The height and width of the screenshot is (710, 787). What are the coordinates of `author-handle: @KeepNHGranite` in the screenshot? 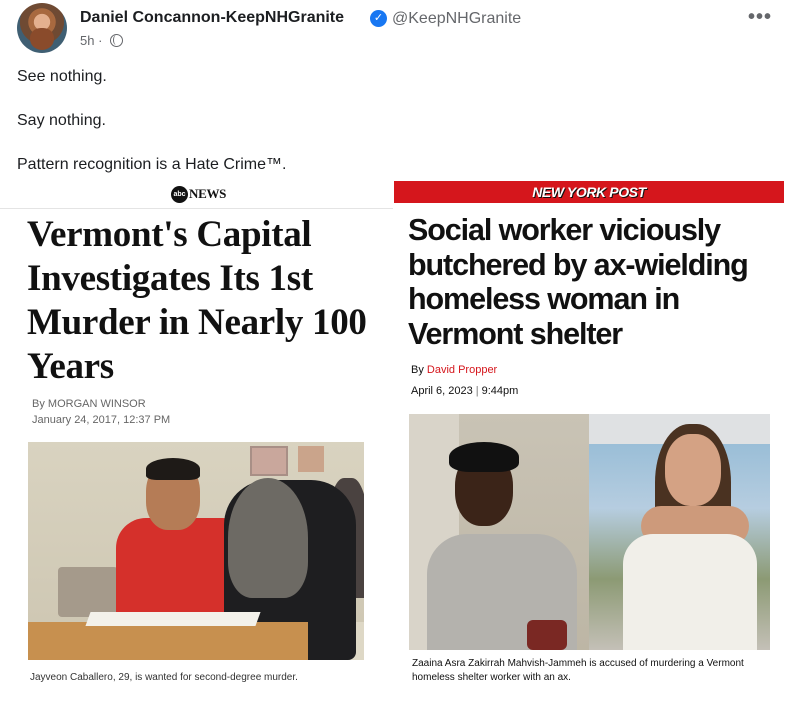 It's located at (456, 19).